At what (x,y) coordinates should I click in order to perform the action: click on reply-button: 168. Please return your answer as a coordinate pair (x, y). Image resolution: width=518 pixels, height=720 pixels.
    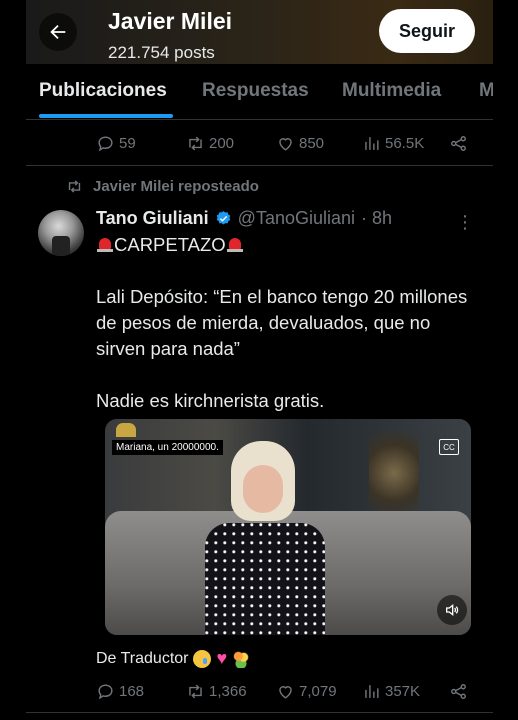
    Looking at the image, I should click on (120, 691).